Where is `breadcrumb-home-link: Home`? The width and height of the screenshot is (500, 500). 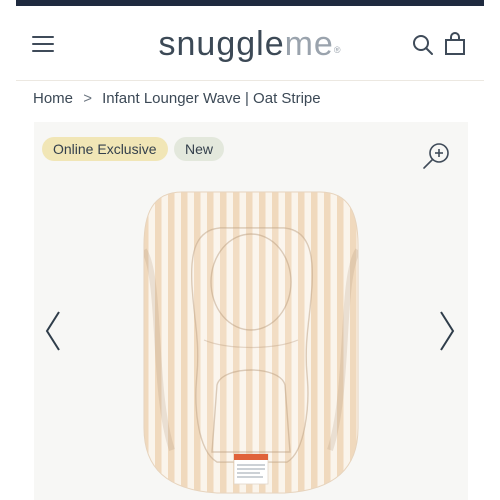
breadcrumb-home-link: Home is located at coordinates (53, 98).